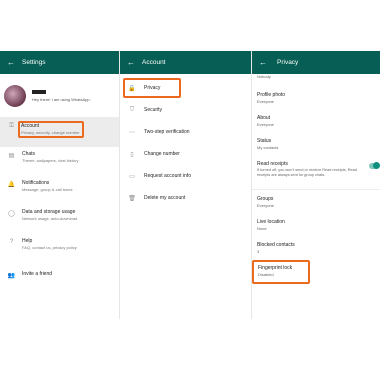  Describe the element at coordinates (265, 205) in the screenshot. I see `groups-value: Everyone` at that location.